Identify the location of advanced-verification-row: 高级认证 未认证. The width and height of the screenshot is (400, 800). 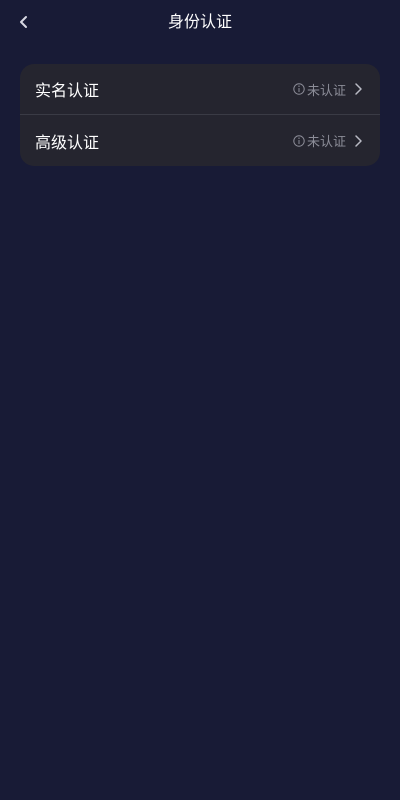
(200, 140).